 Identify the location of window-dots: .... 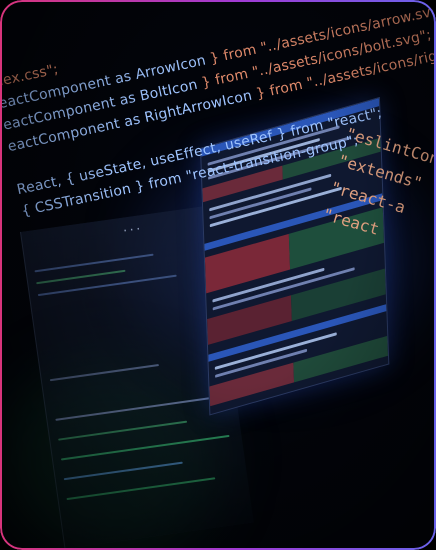
(131, 227).